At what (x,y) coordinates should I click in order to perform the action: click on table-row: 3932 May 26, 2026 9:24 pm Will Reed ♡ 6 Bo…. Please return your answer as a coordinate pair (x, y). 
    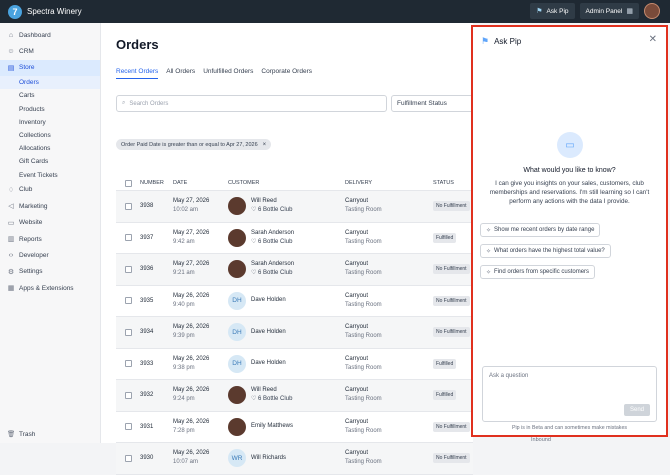
    Looking at the image, I should click on (294, 396).